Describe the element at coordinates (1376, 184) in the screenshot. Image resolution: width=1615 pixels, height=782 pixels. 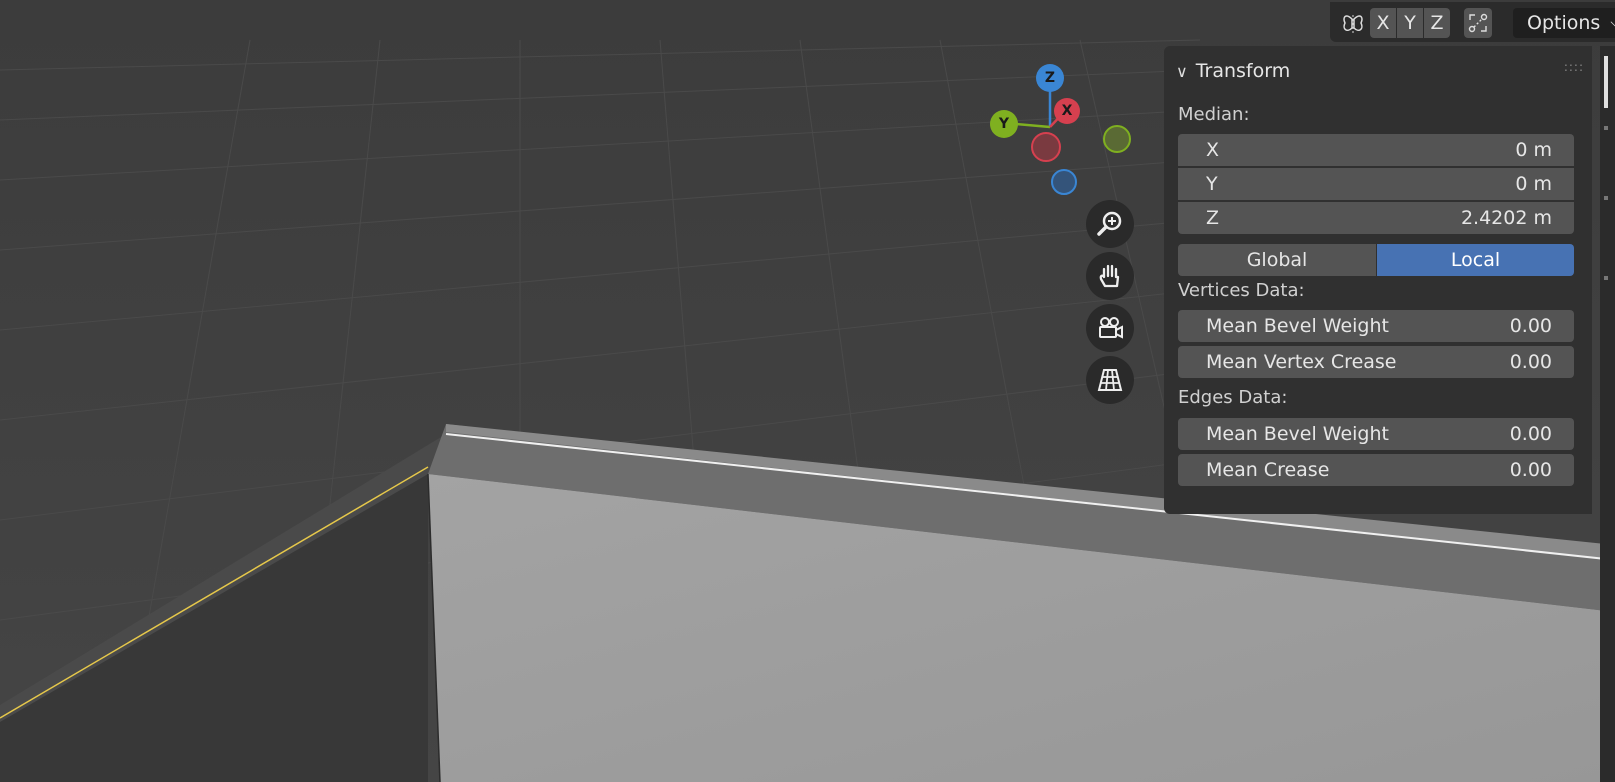
I see `median-y-field: Y 0 m` at that location.